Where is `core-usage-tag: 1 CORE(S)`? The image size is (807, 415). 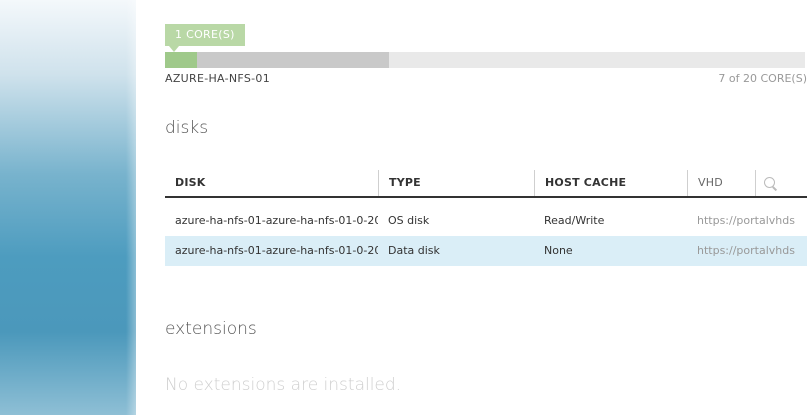
core-usage-tag: 1 CORE(S) is located at coordinates (205, 38).